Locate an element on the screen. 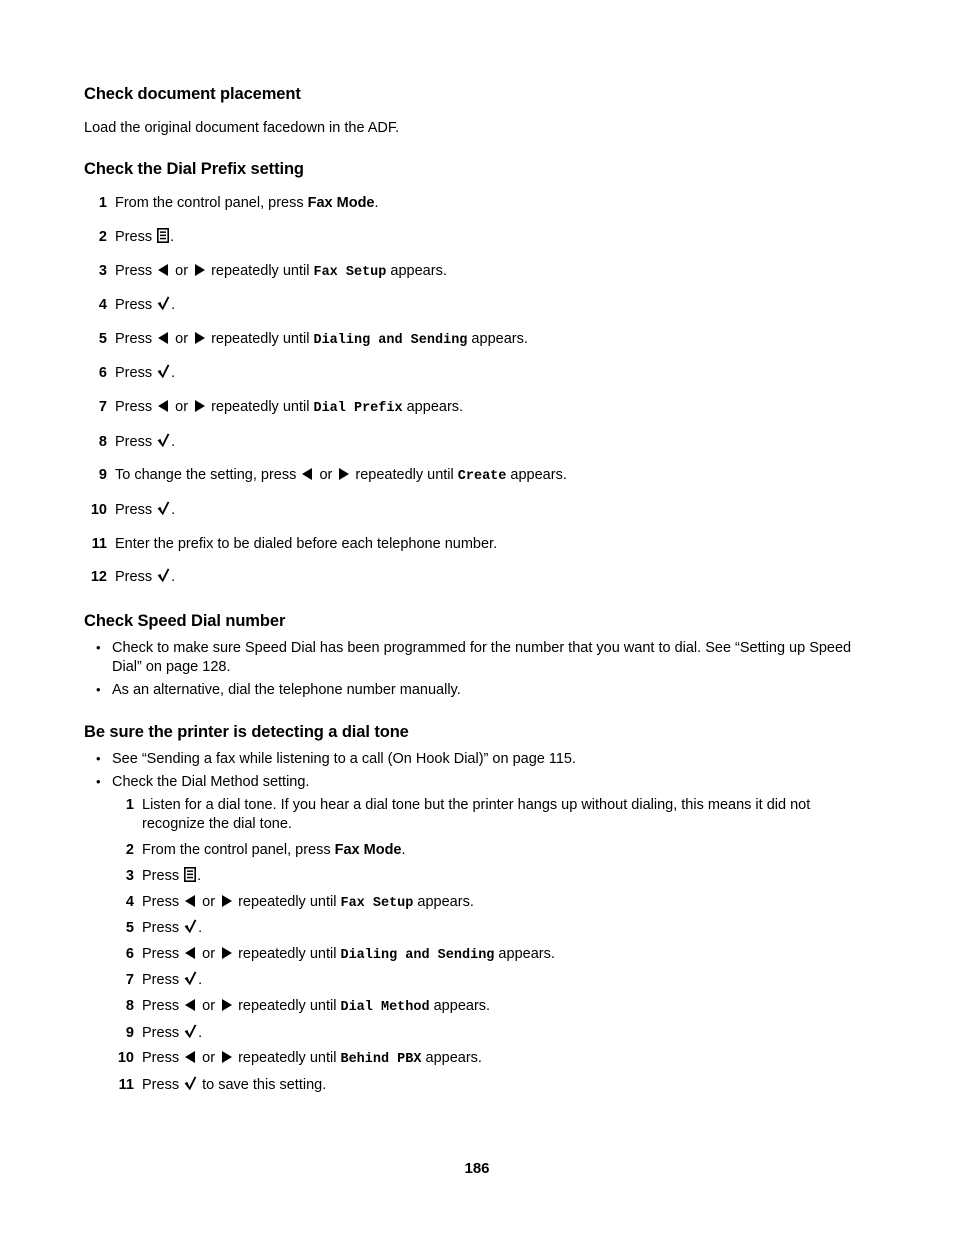 This screenshot has height=1235, width=954. step-number: 6 is located at coordinates (129, 953).